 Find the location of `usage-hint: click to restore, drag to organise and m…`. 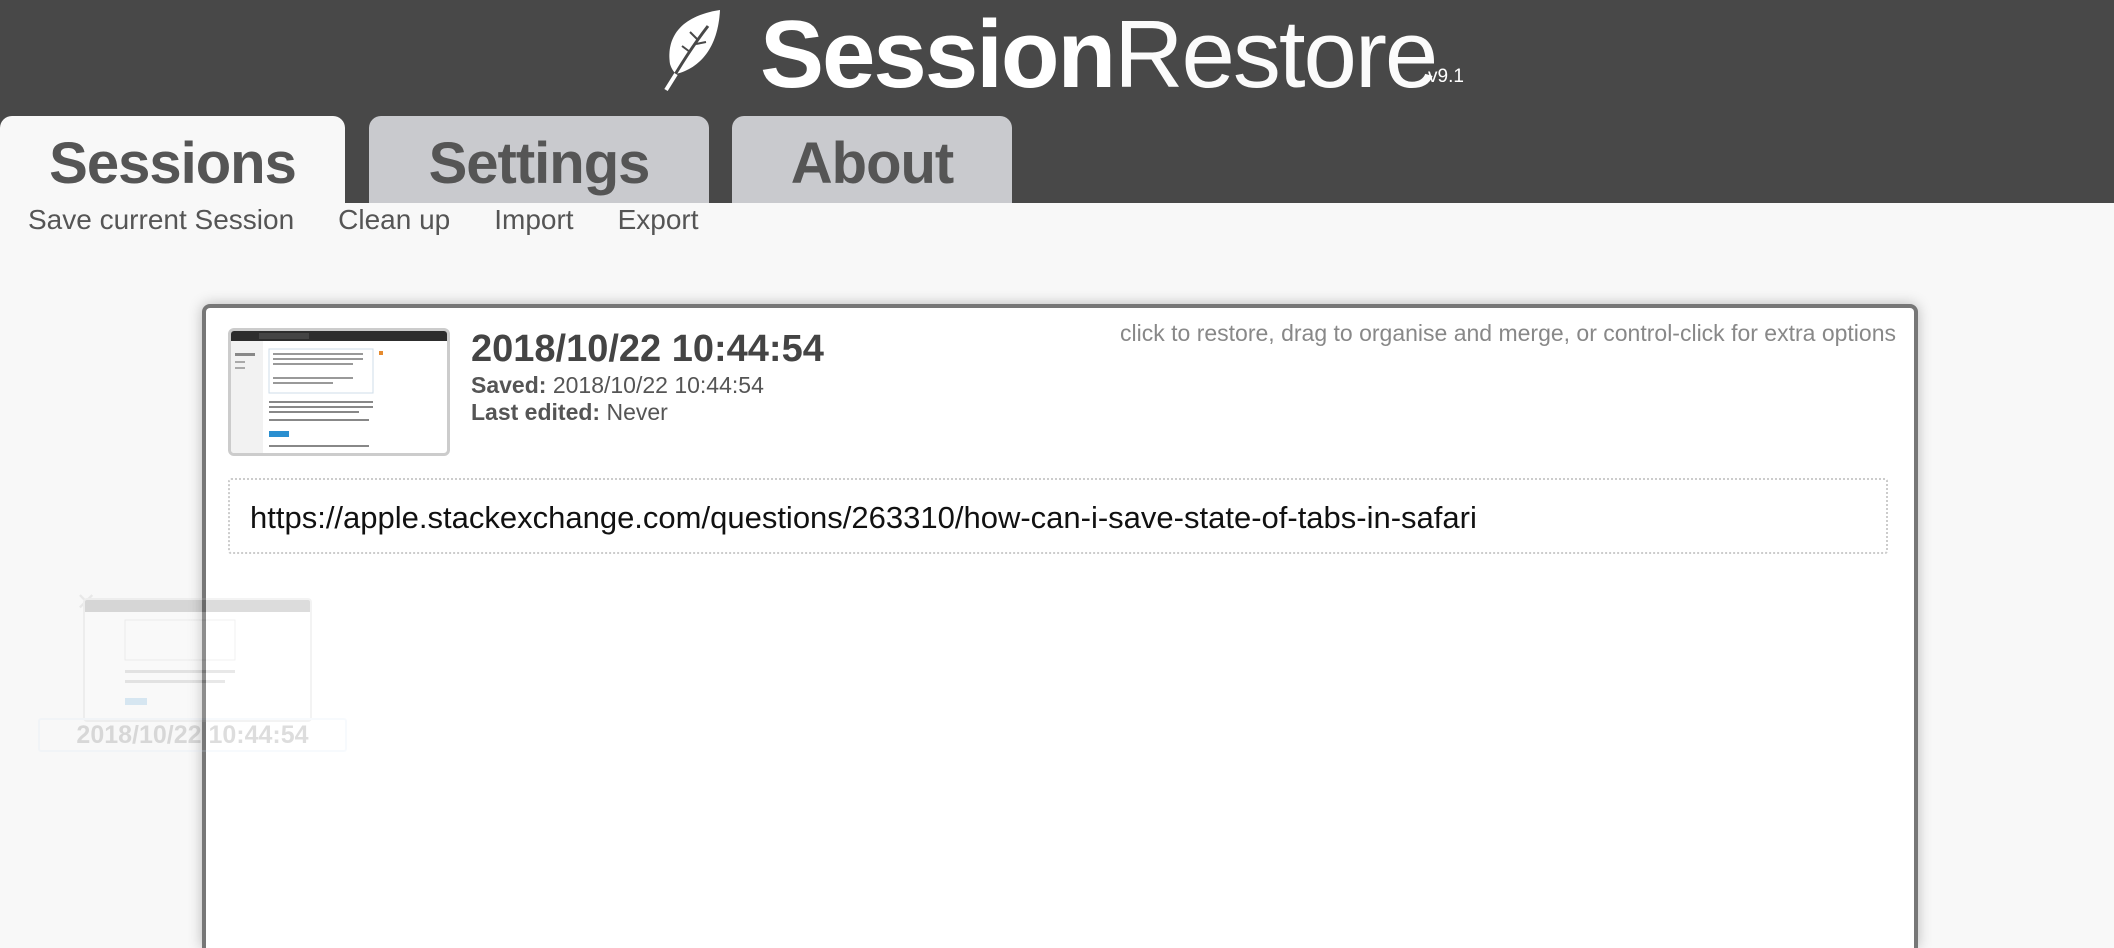

usage-hint: click to restore, drag to organise and m… is located at coordinates (1508, 333).